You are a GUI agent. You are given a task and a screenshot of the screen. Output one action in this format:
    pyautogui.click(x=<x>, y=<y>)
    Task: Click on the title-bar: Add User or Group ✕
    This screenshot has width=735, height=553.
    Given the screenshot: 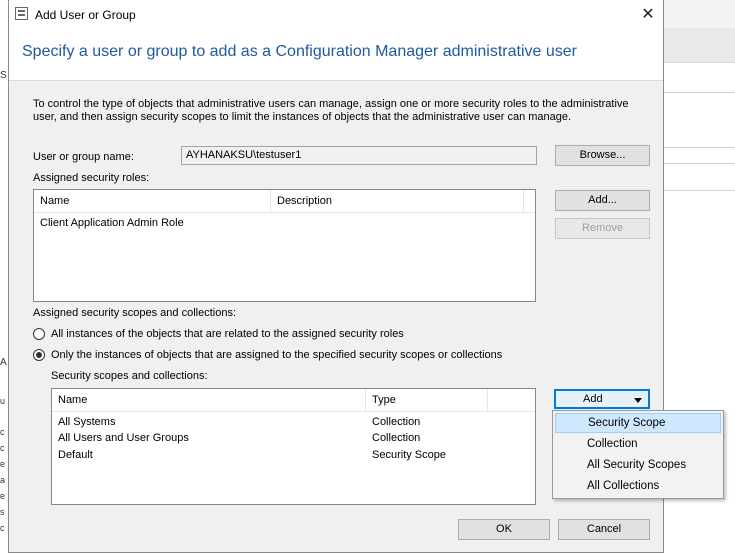 What is the action you would take?
    pyautogui.click(x=336, y=15)
    